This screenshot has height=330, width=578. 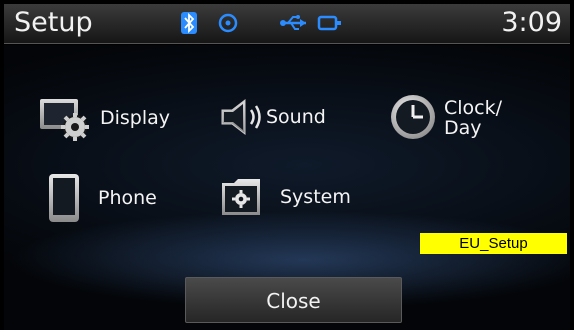 I want to click on clock-label-line1: Clock/, so click(x=473, y=108).